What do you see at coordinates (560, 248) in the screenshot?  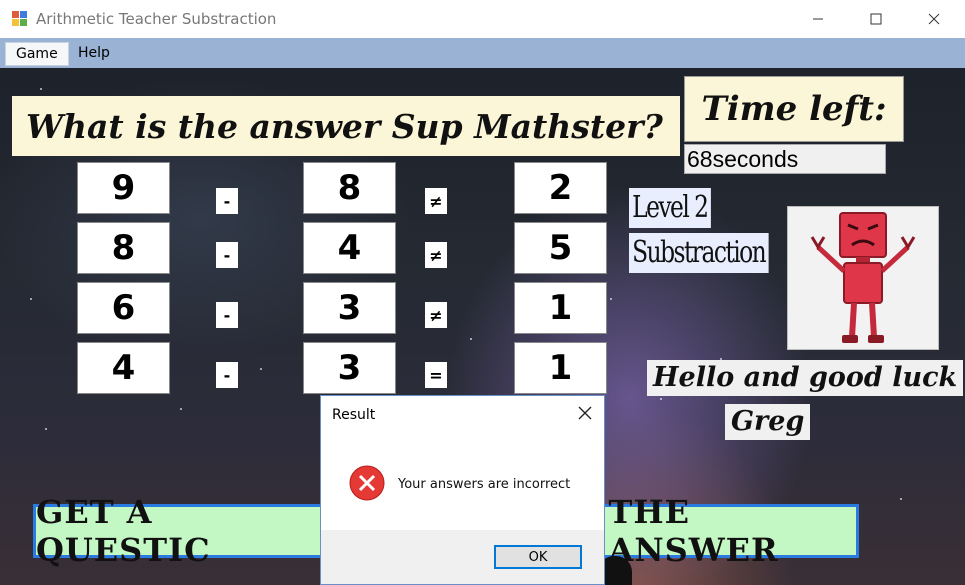 I see `answer-field-2: 5` at bounding box center [560, 248].